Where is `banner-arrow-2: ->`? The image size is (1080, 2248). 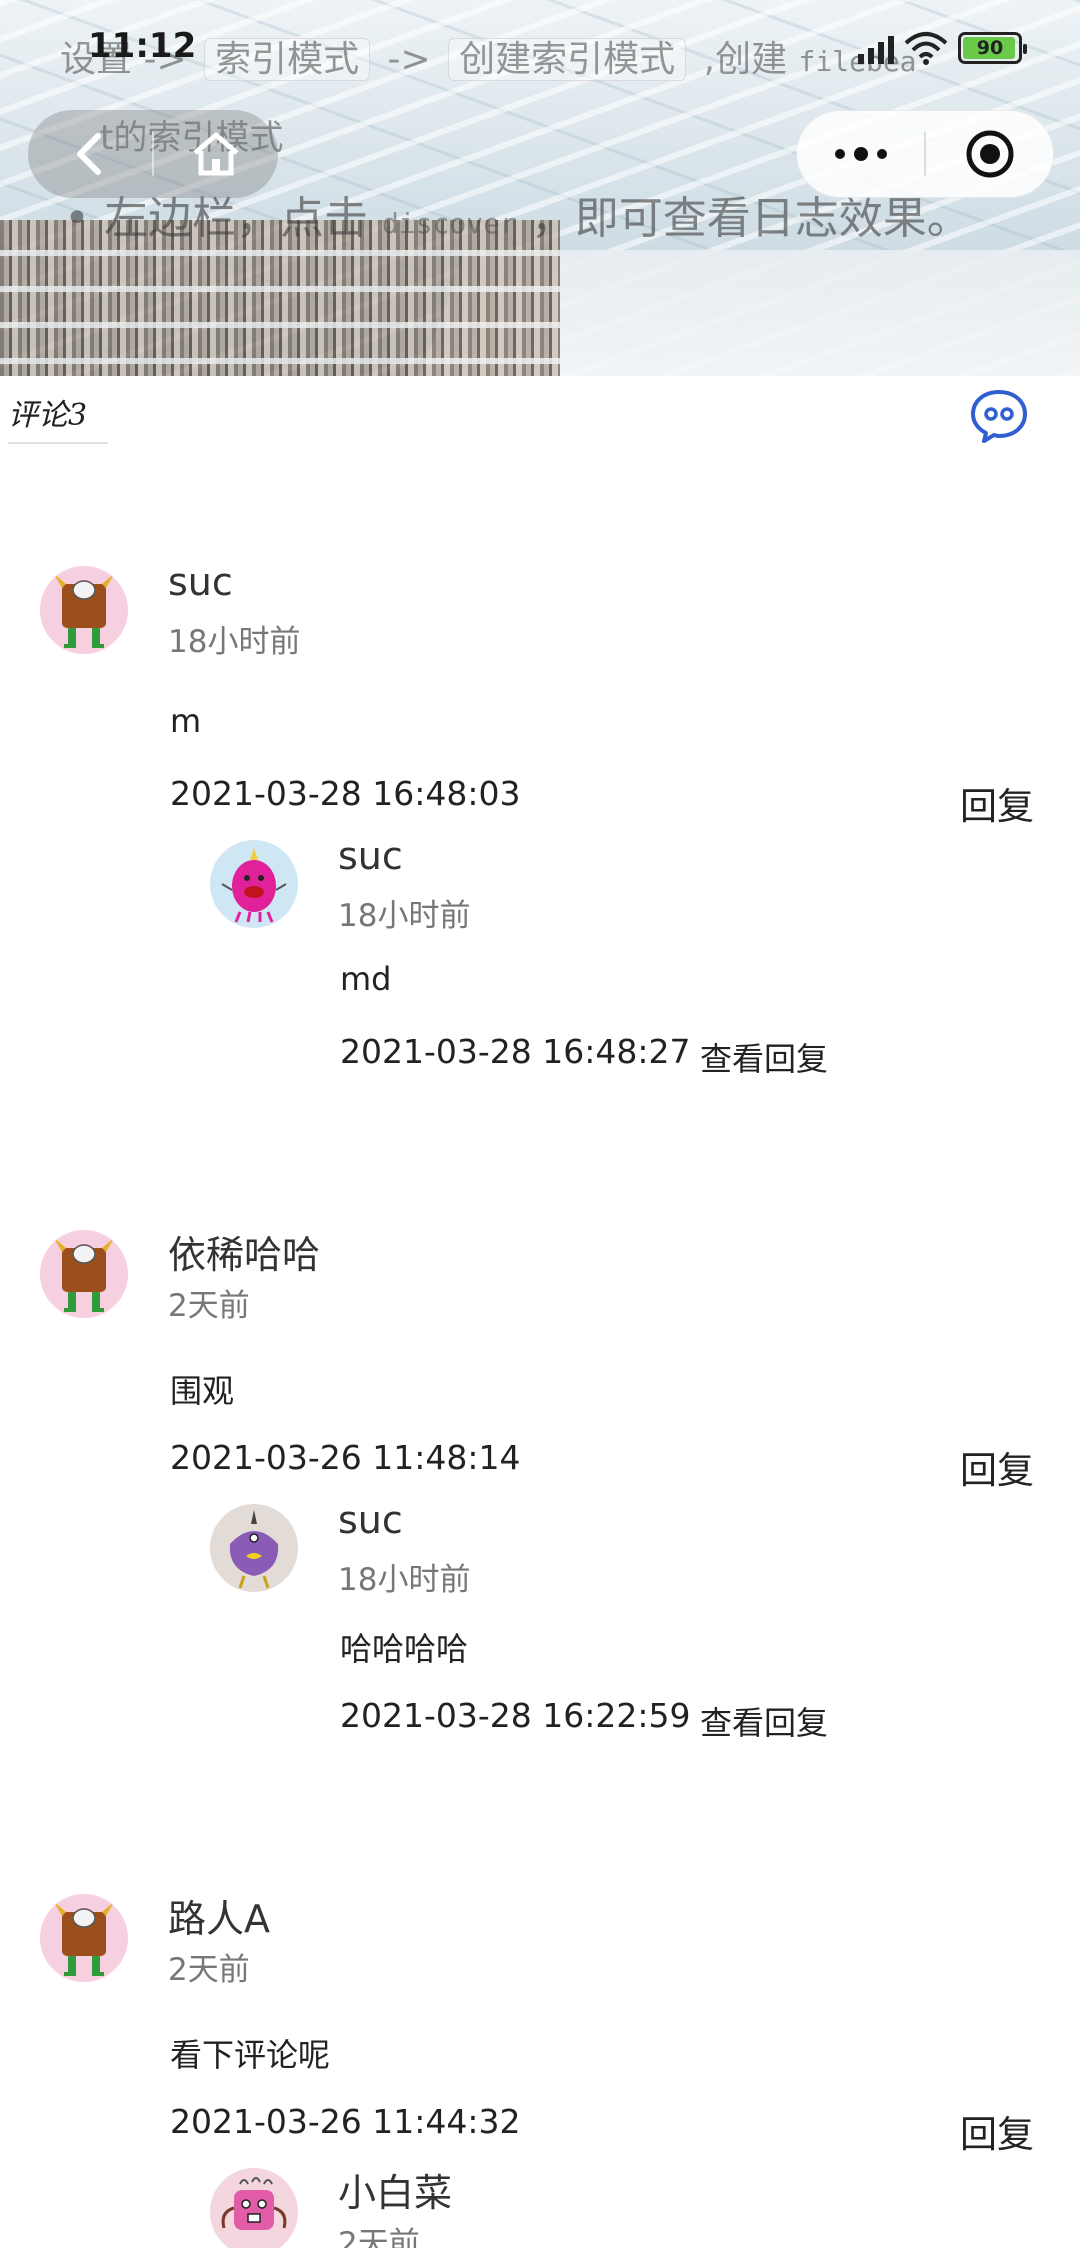 banner-arrow-2: -> is located at coordinates (409, 59).